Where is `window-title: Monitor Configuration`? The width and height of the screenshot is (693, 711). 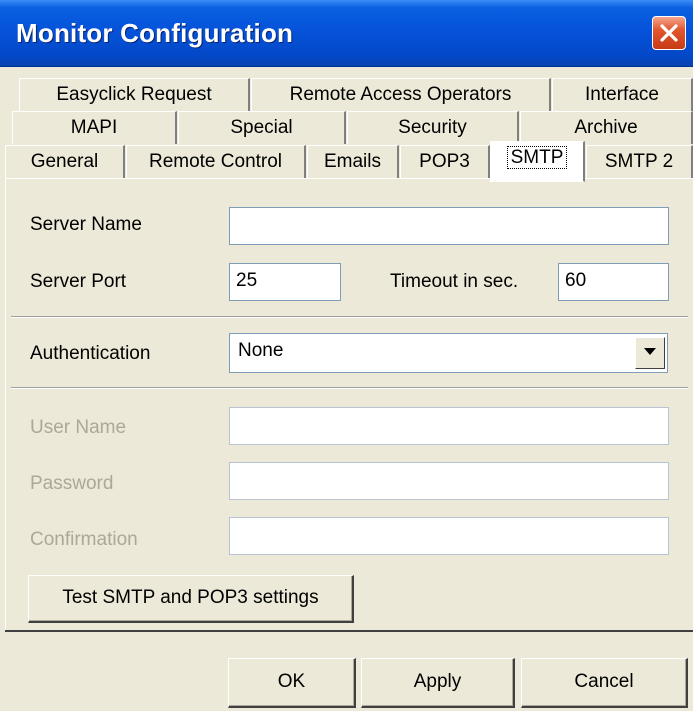 window-title: Monitor Configuration is located at coordinates (155, 33).